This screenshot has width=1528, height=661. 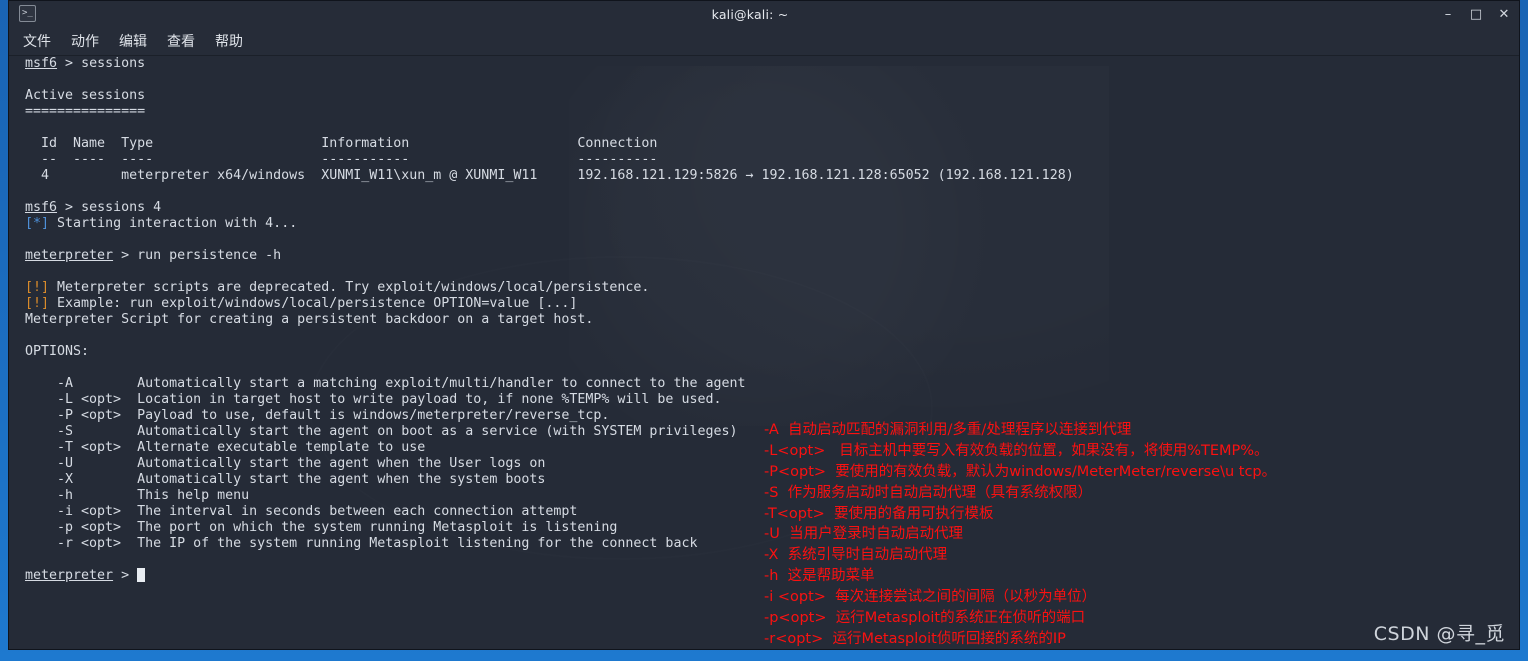 I want to click on menu-item-view: 查看, so click(x=181, y=41).